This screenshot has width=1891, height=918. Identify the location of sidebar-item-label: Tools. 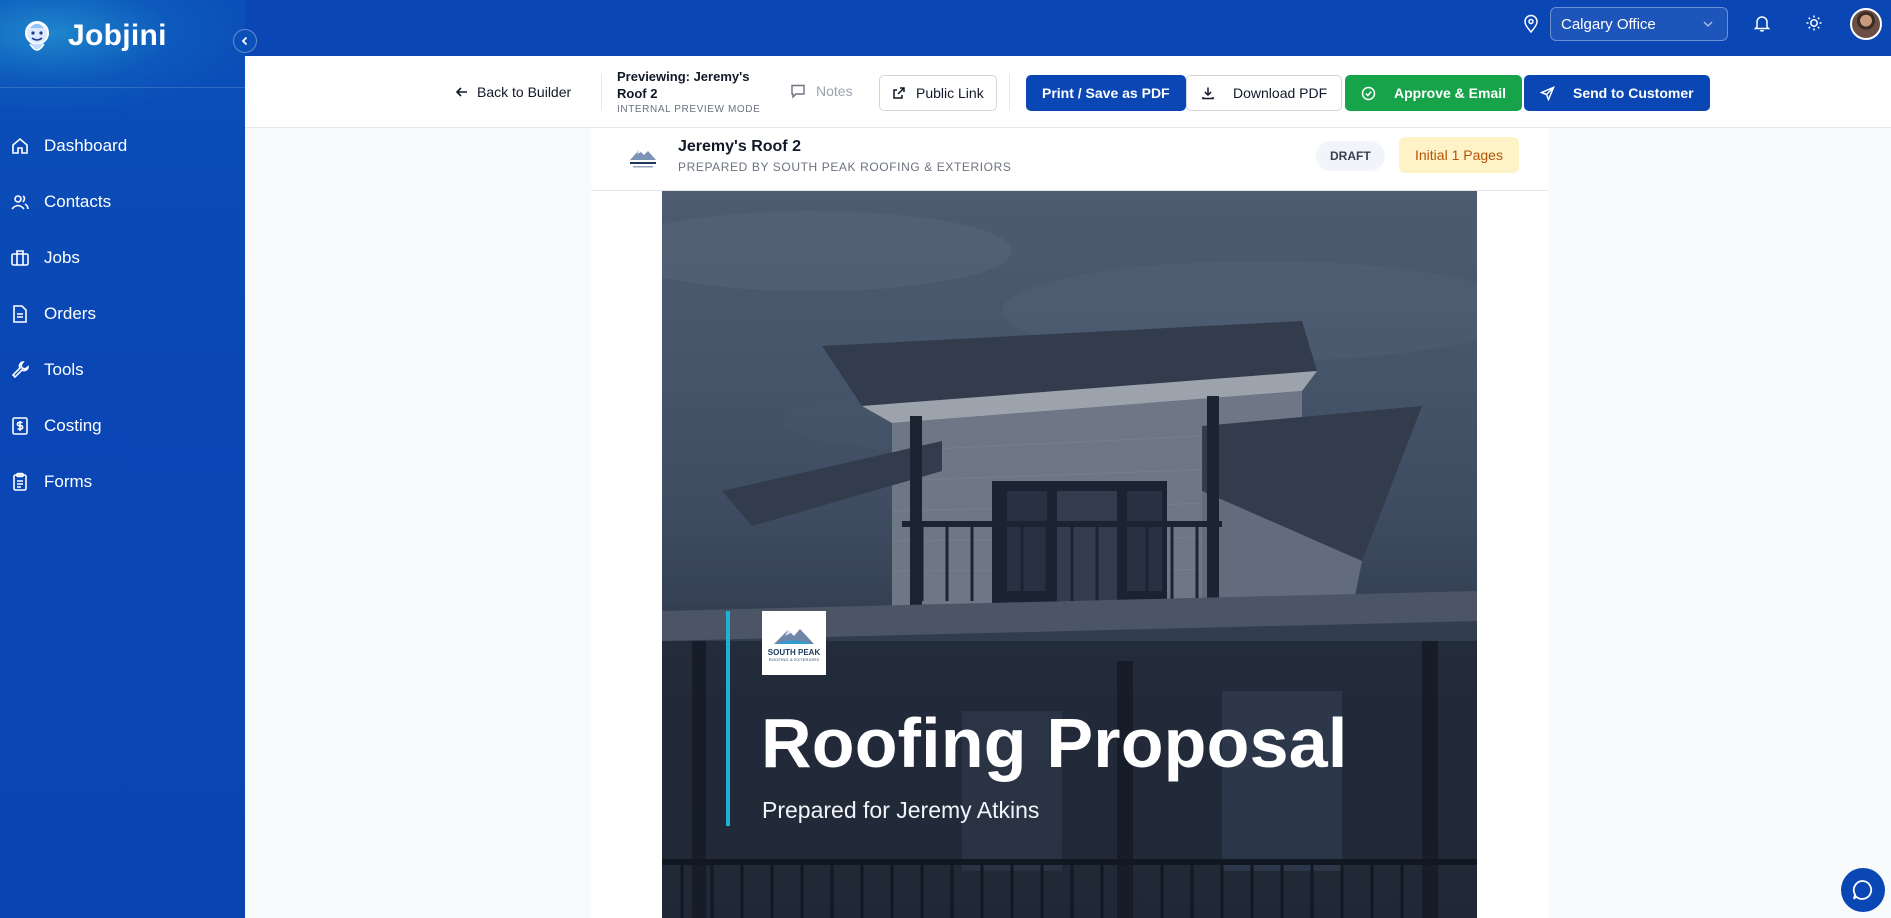
(64, 369).